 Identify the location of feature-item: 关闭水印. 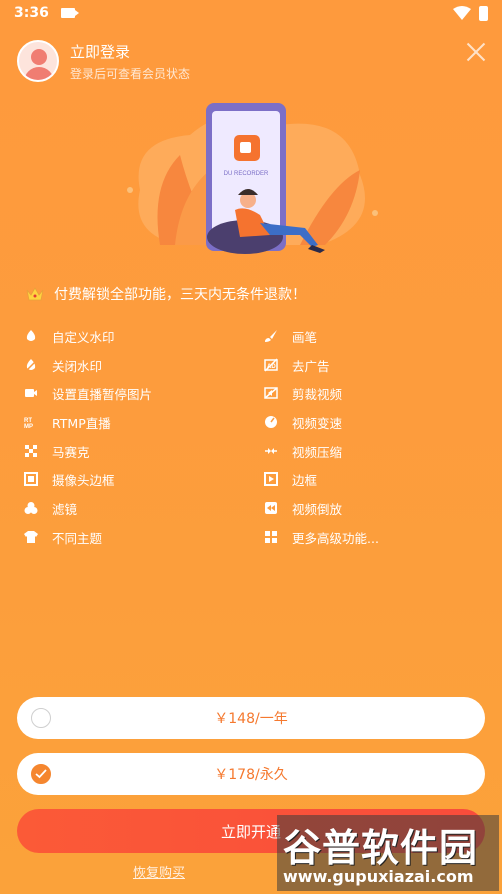
(63, 365).